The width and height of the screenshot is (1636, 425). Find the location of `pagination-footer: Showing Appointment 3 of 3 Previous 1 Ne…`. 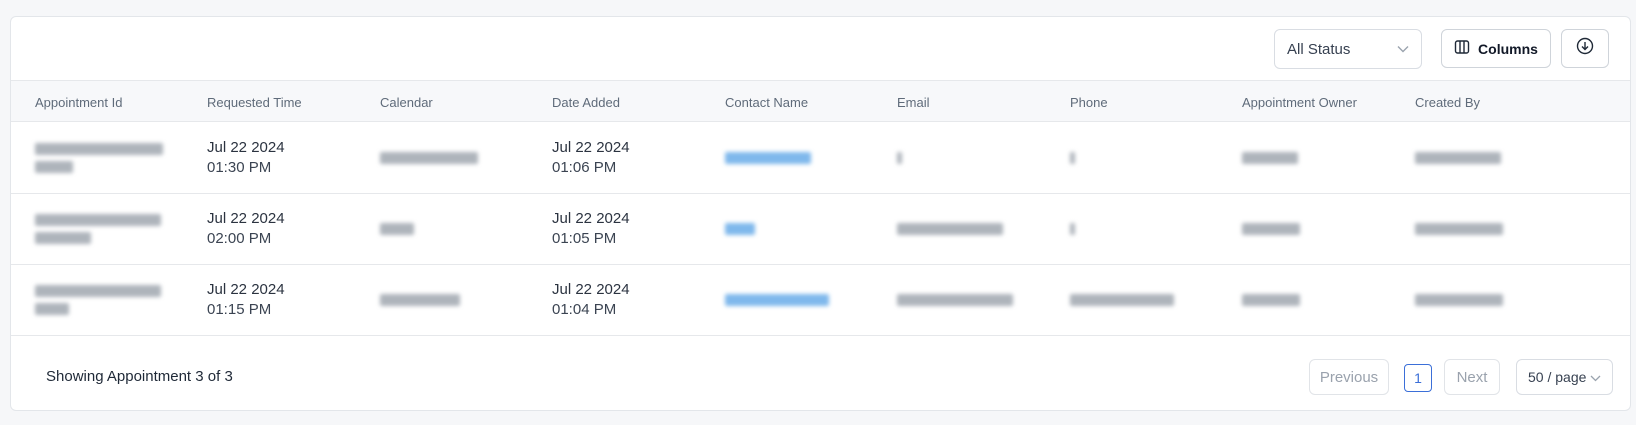

pagination-footer: Showing Appointment 3 of 3 Previous 1 Ne… is located at coordinates (820, 378).